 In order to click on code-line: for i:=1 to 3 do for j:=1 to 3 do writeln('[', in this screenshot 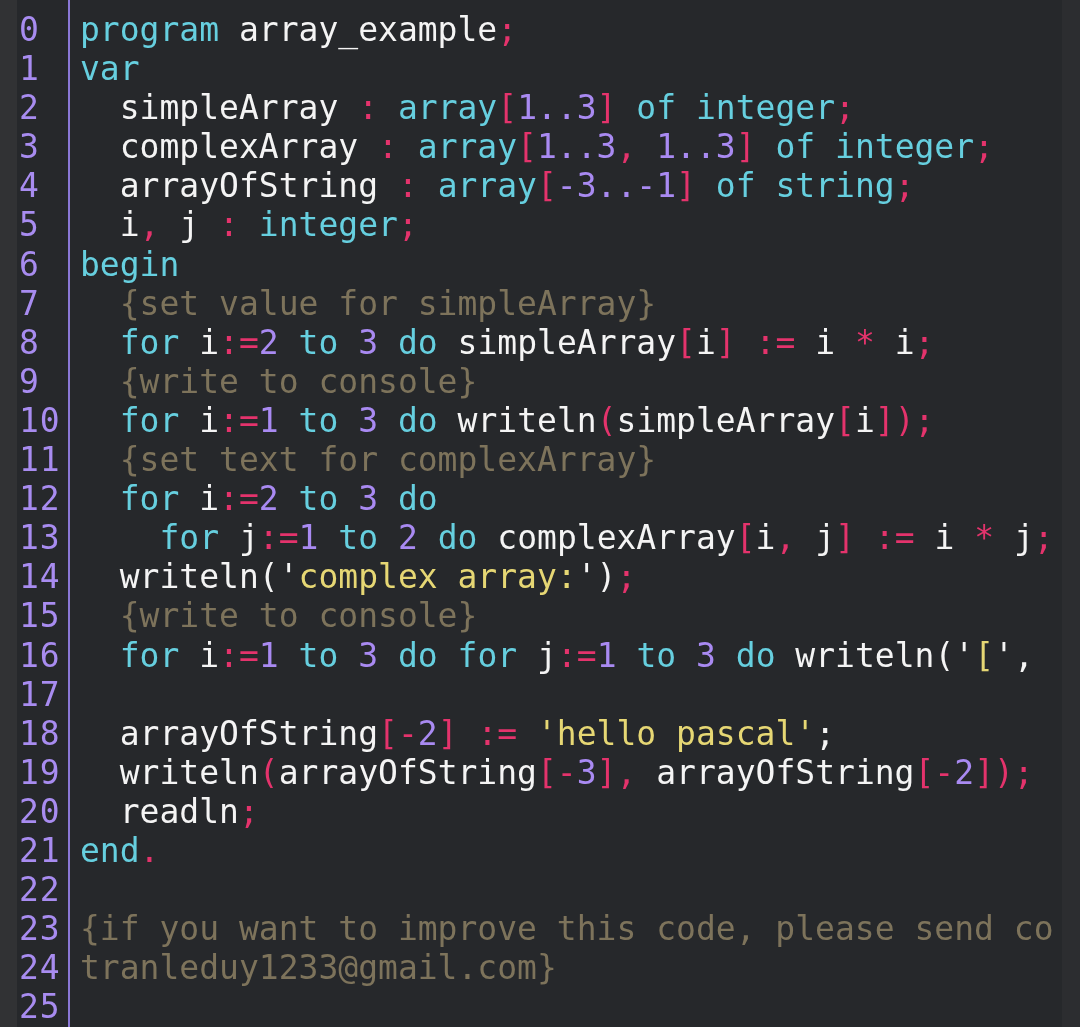, I will do `click(576, 655)`.